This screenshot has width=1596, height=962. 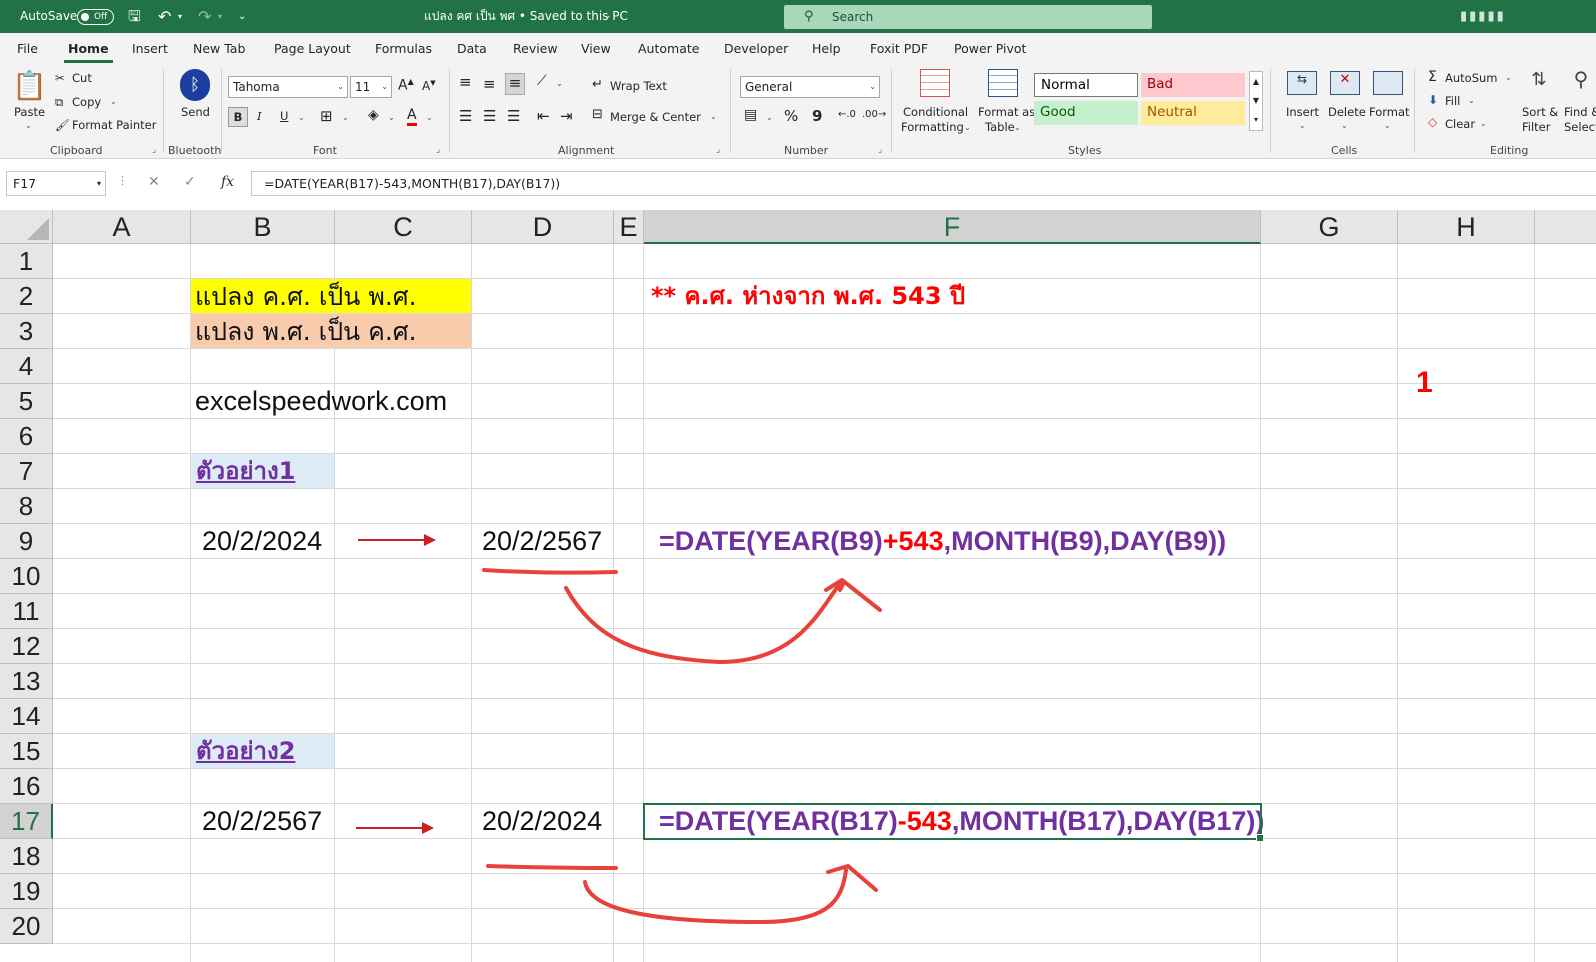 I want to click on format-cells-icon, so click(x=1388, y=83).